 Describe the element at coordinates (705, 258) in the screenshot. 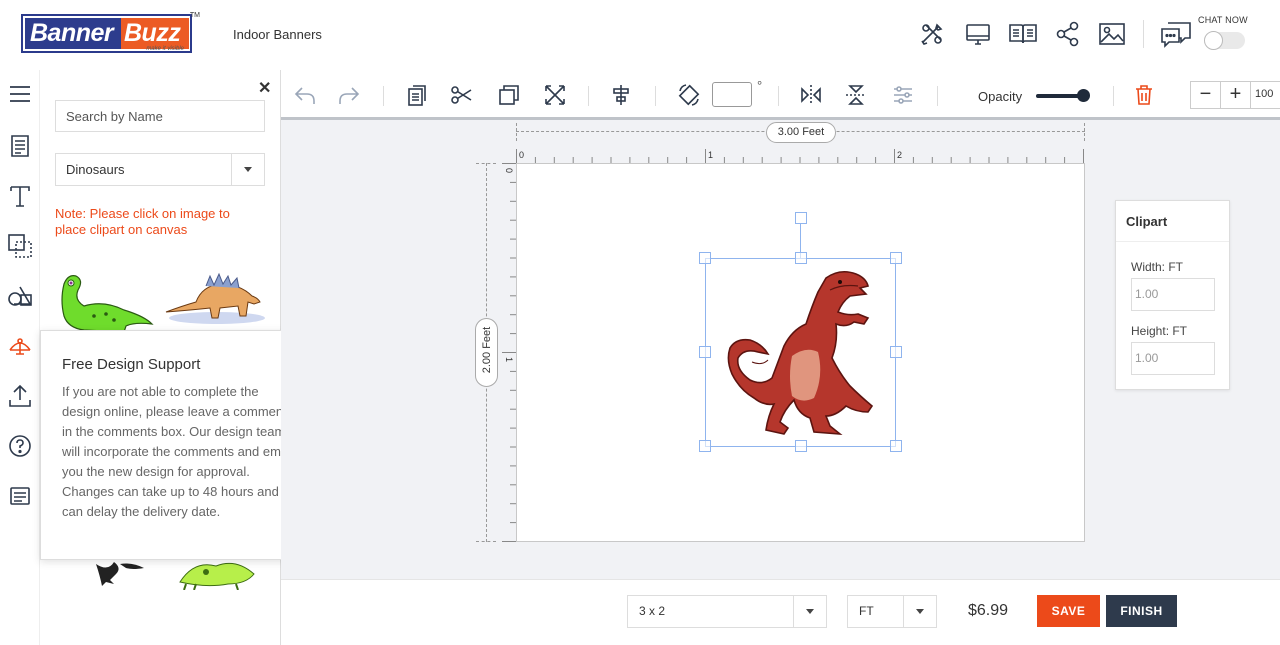

I see `resize-handle-nw` at that location.